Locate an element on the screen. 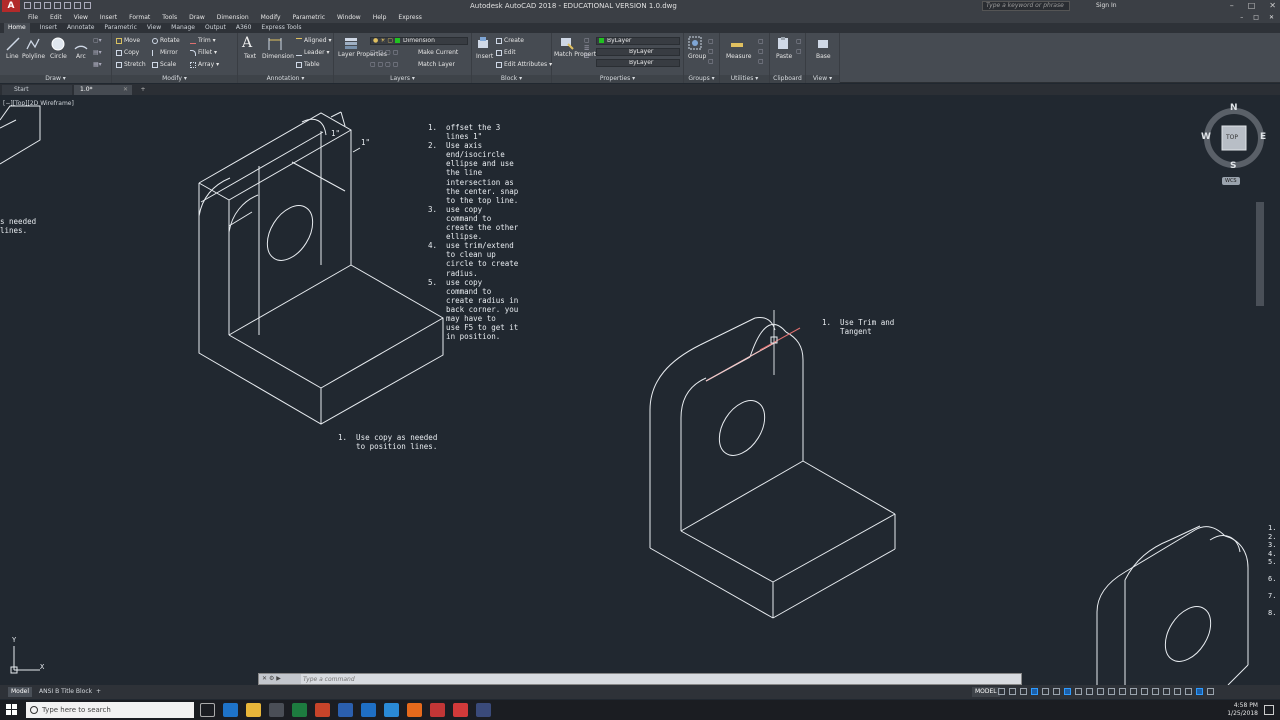  compass-east: E is located at coordinates (1263, 137).